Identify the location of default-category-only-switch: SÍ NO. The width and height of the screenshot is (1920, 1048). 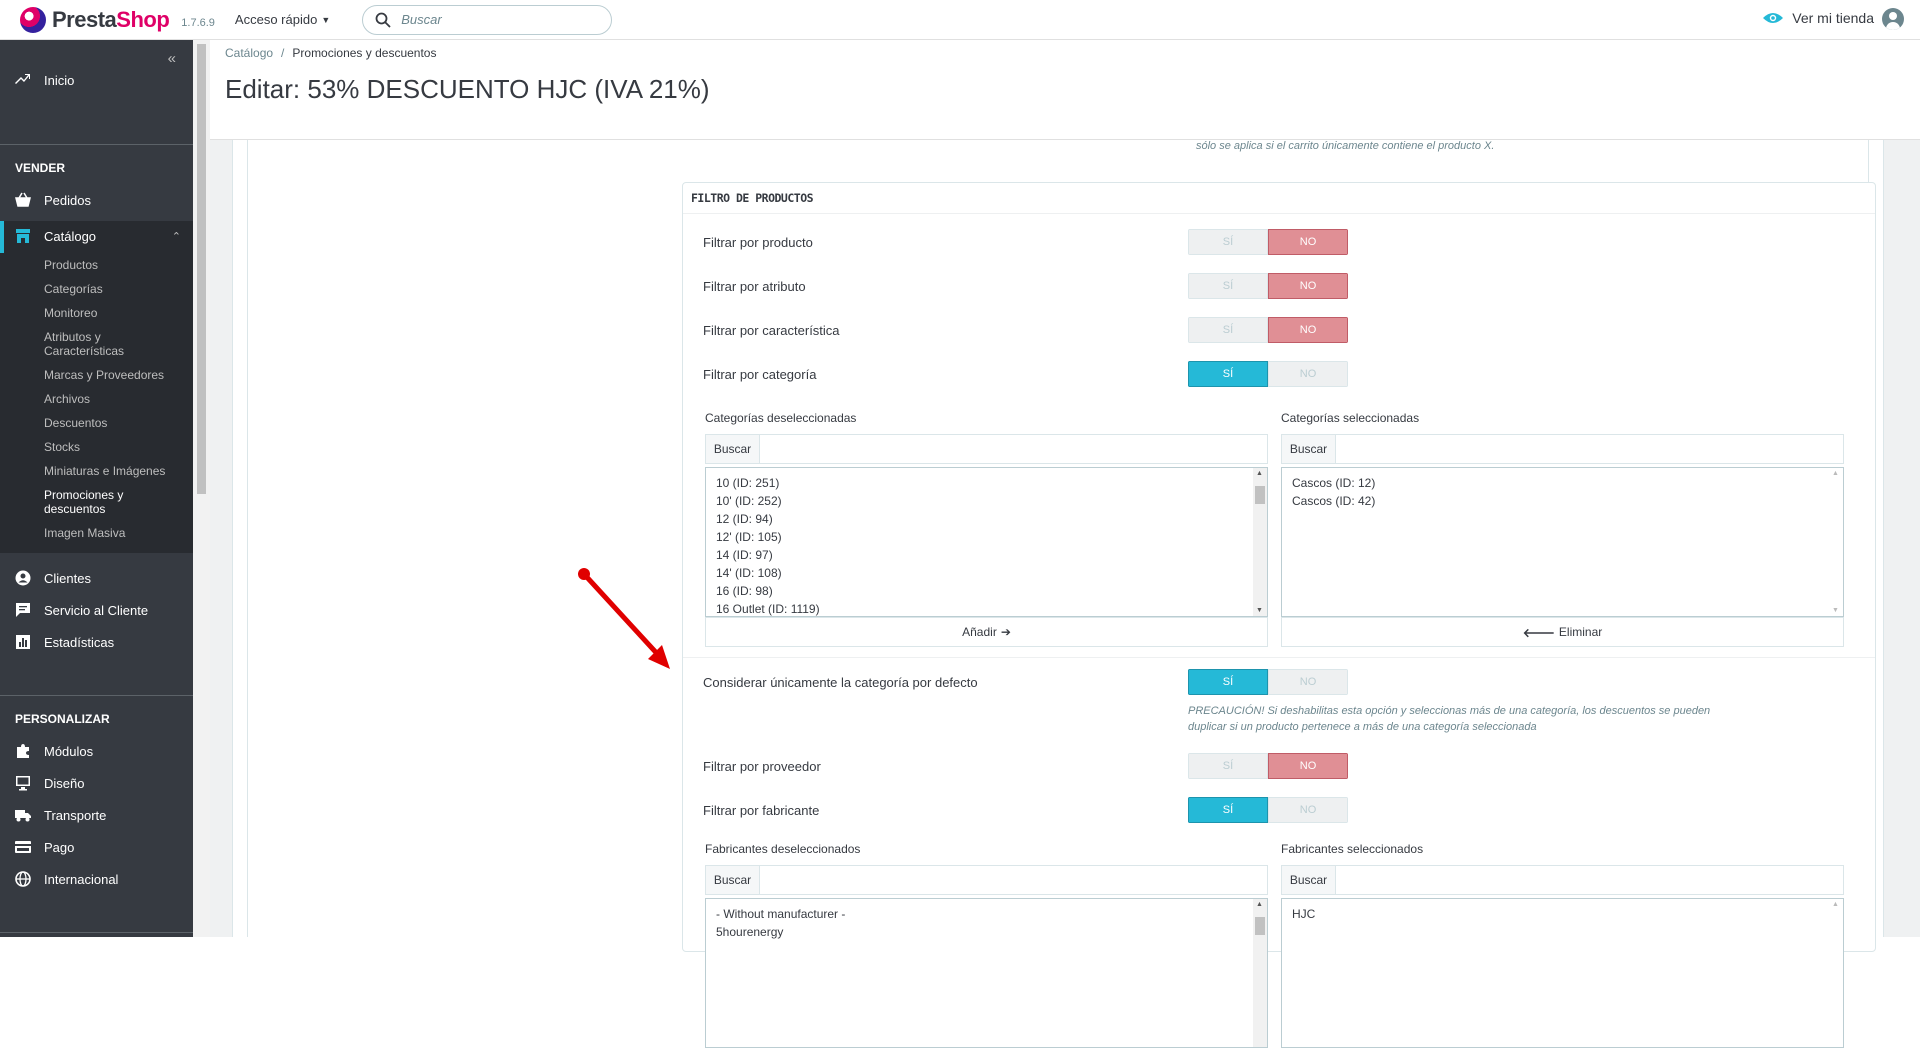
(1268, 682).